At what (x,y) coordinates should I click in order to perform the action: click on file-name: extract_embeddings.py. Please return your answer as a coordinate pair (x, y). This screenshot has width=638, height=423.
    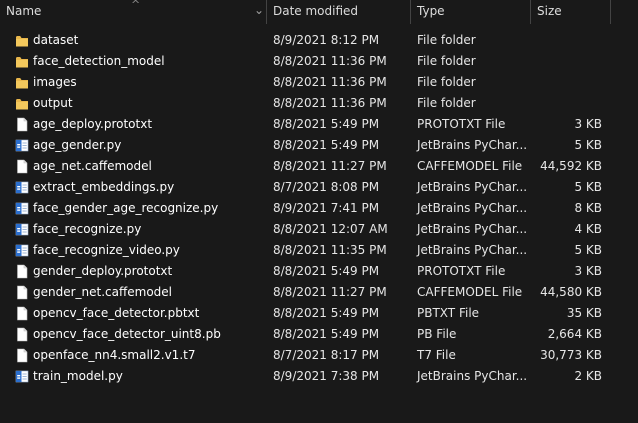
    Looking at the image, I should click on (104, 187).